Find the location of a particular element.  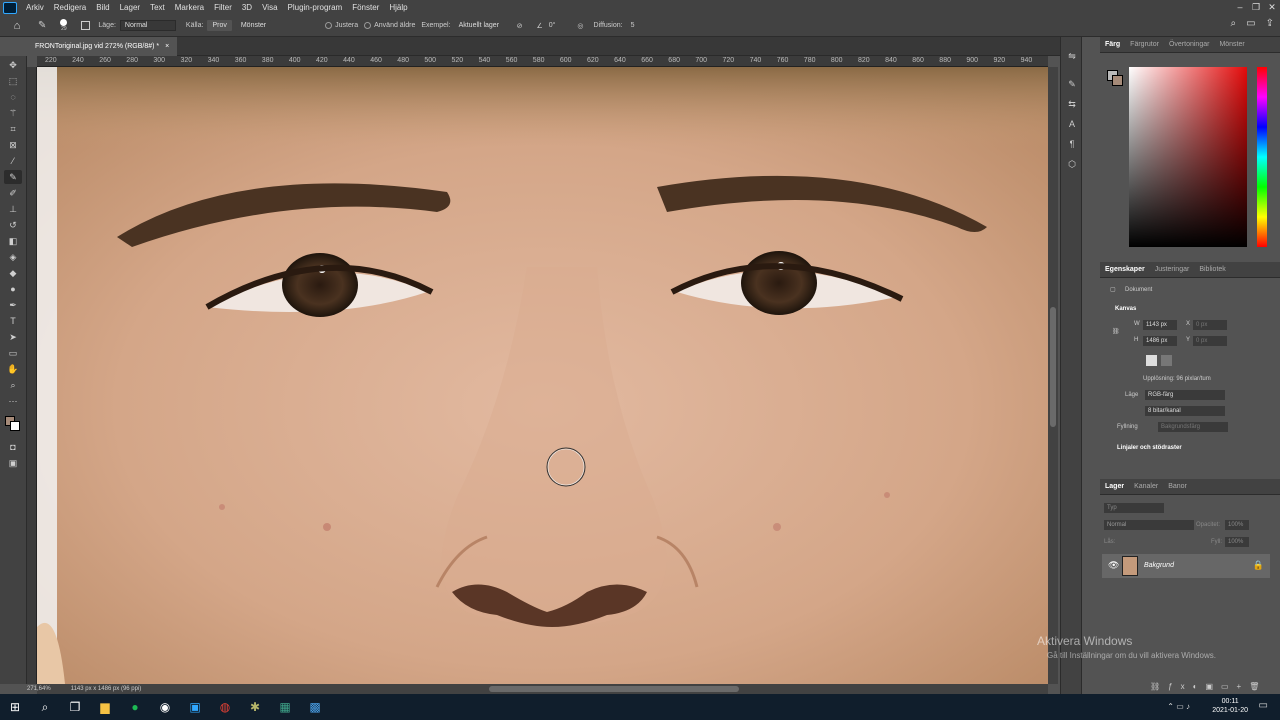

tab-kanaler: Kanaler is located at coordinates (1146, 486).